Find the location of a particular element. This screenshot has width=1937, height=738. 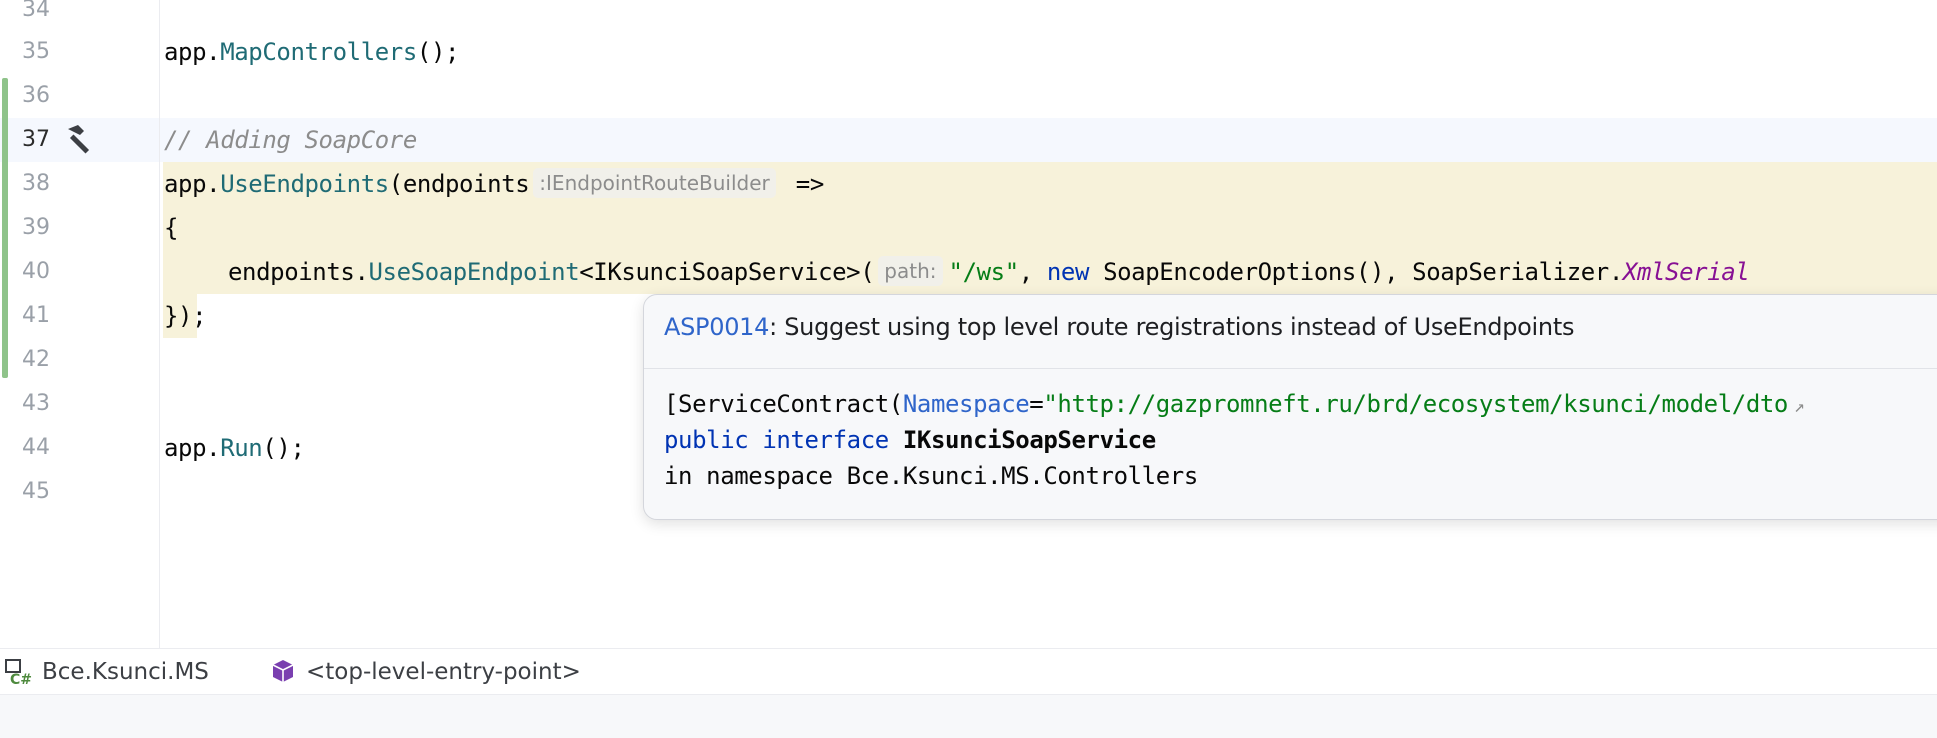

line-number: 38 is located at coordinates (36, 183).